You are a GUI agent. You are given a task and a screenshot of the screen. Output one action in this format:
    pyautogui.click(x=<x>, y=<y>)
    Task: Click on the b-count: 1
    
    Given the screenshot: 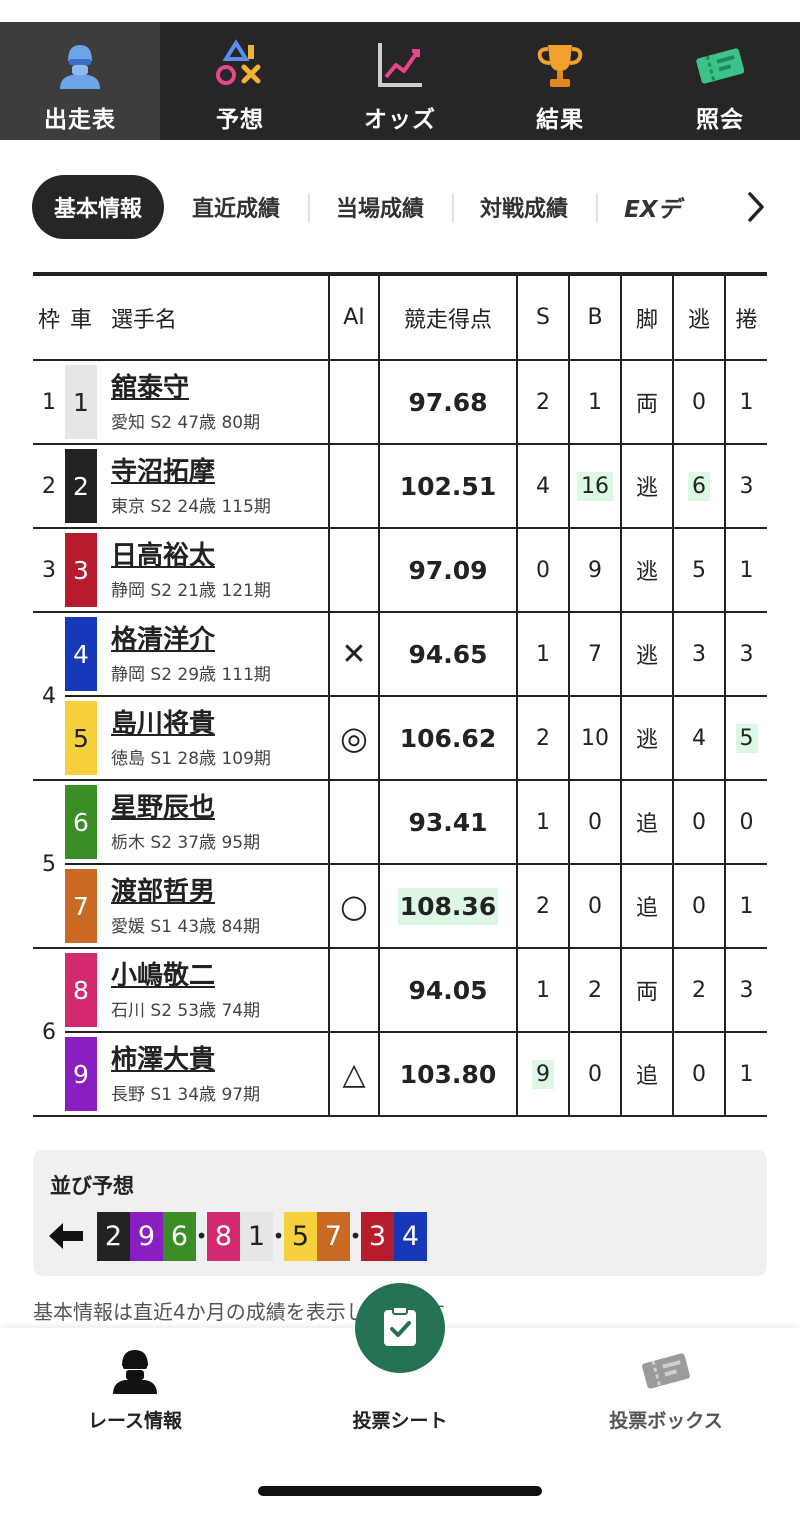 What is the action you would take?
    pyautogui.click(x=594, y=402)
    